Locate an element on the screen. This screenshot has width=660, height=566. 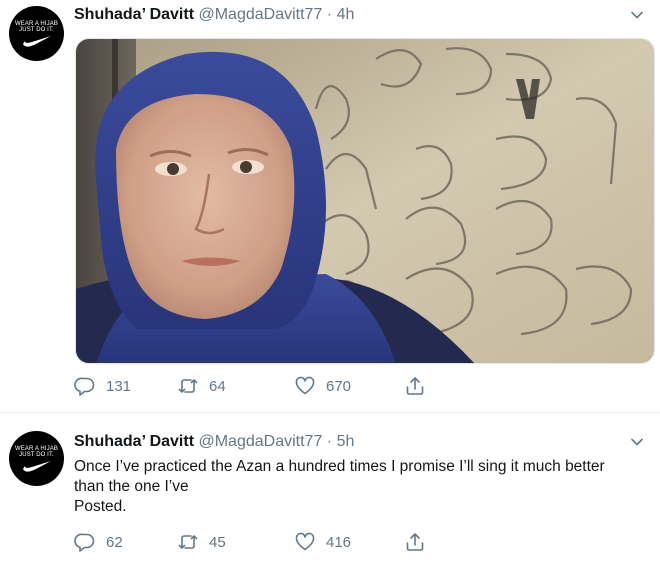
tweet-header: Shuhada’ Davitt @MagdaDavitt77 · 4h is located at coordinates (214, 15).